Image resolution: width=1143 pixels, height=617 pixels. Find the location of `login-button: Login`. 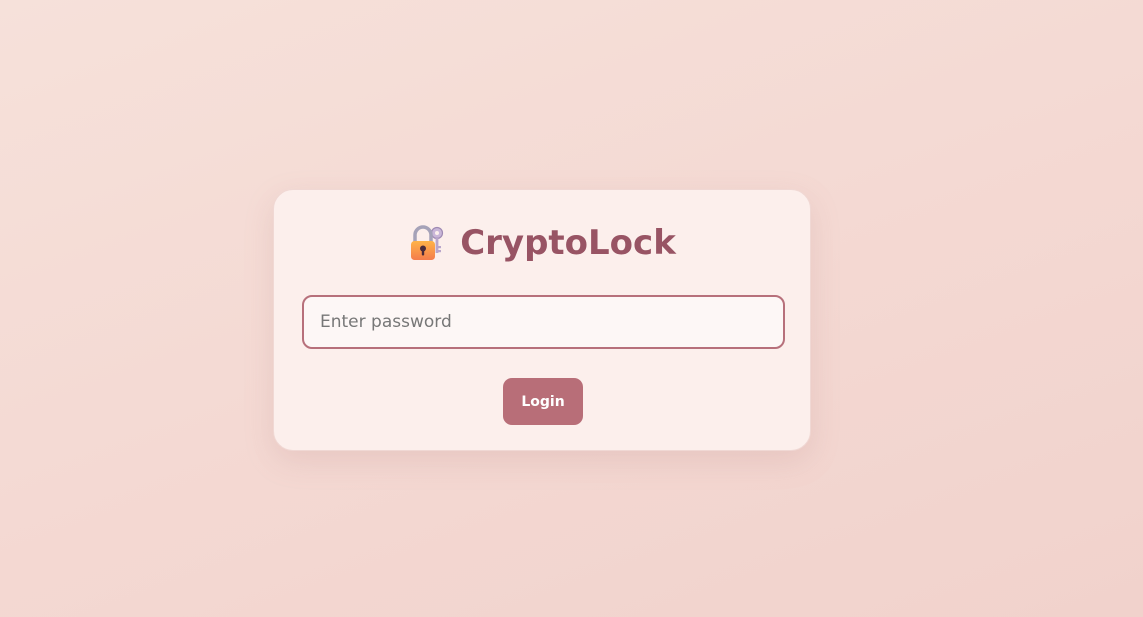

login-button: Login is located at coordinates (543, 401).